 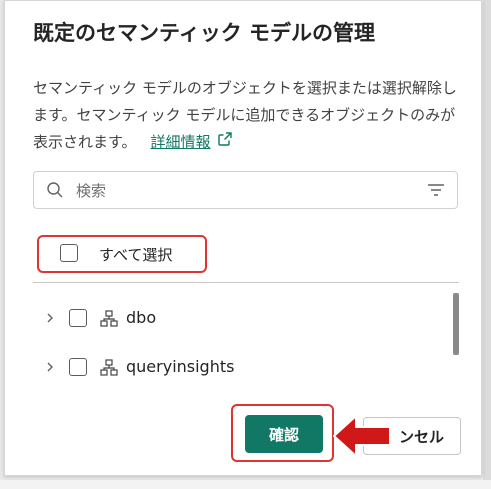 I want to click on dialog-title: 既定のセマンティック モデルの管理, so click(x=204, y=33).